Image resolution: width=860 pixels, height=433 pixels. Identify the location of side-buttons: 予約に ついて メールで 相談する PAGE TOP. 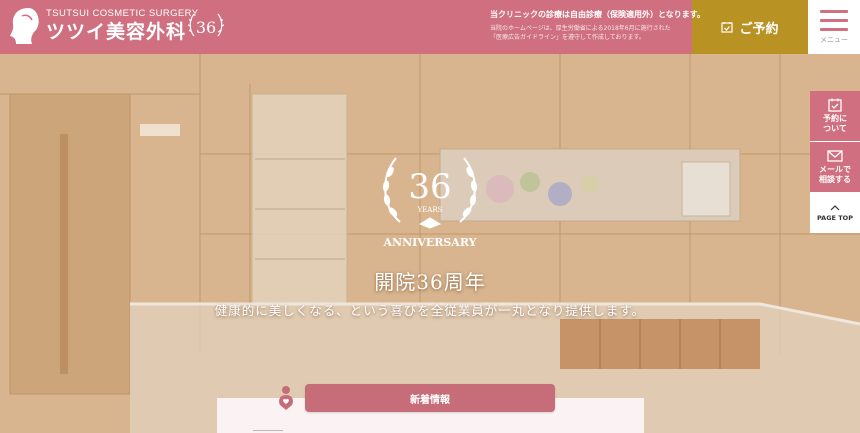
(835, 162).